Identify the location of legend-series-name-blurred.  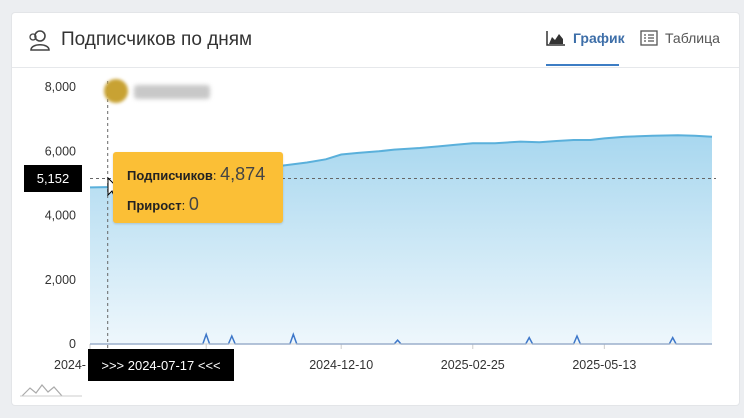
(172, 92).